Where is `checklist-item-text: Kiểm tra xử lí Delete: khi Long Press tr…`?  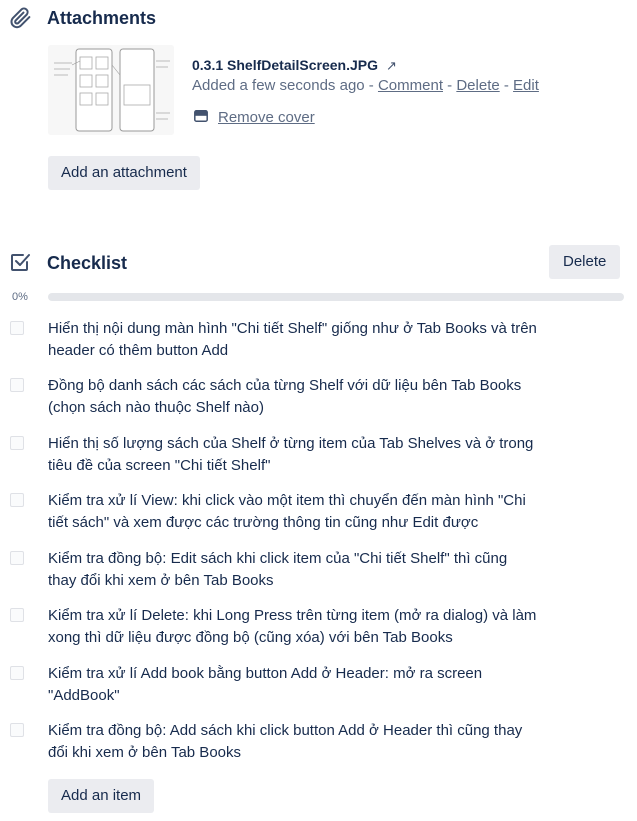 checklist-item-text: Kiểm tra xử lí Delete: khi Long Press tr… is located at coordinates (293, 627).